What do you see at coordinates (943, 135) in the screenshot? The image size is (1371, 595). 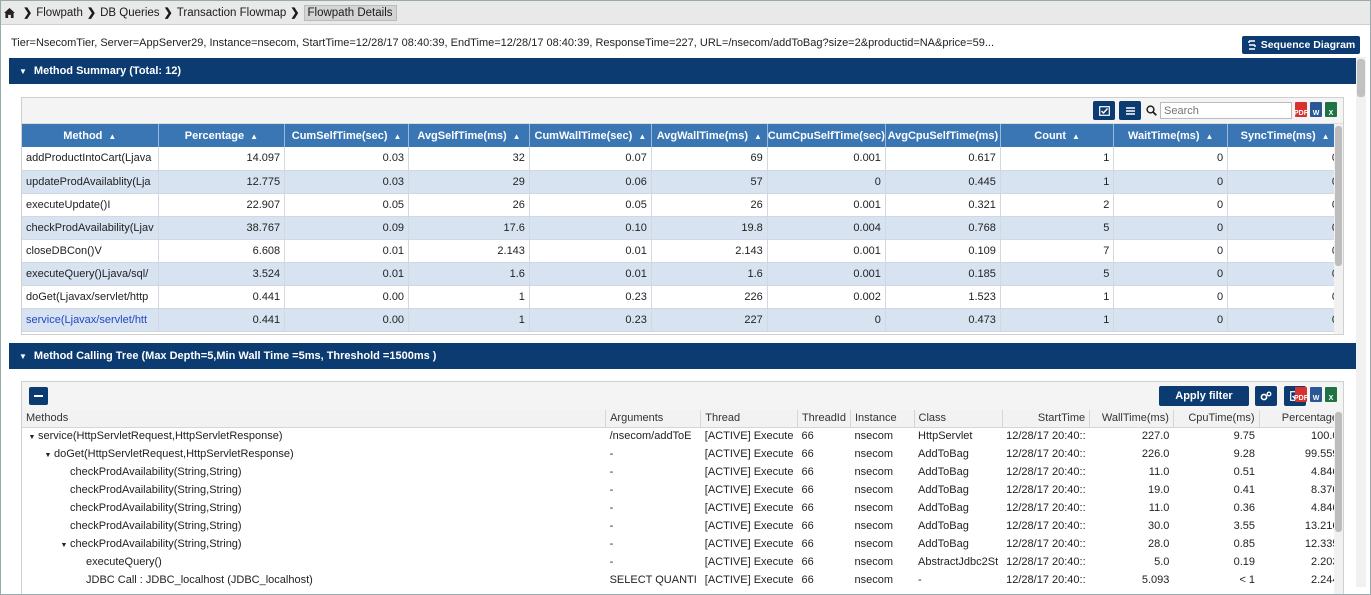 I see `col-avg-cpu-self-time: AvgCpuSelfTime(ms)` at bounding box center [943, 135].